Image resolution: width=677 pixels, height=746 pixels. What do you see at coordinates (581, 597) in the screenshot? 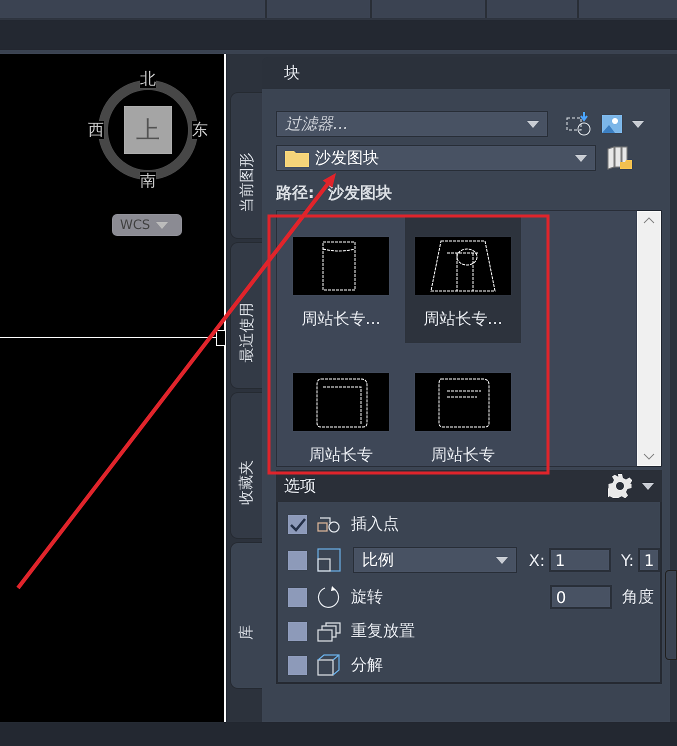
I see `angle-field: 0` at bounding box center [581, 597].